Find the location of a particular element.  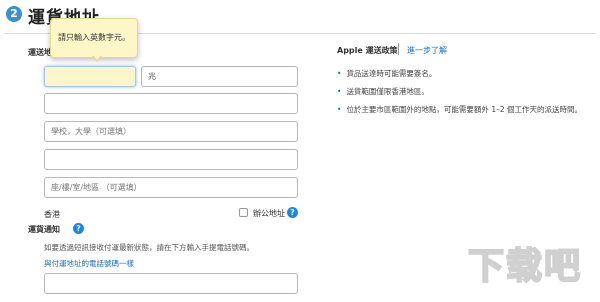

policy-bullet-text: 位於主要市區範圍外的地點，可能需要額外 1–2 個工作天的派送時間。 is located at coordinates (464, 109).